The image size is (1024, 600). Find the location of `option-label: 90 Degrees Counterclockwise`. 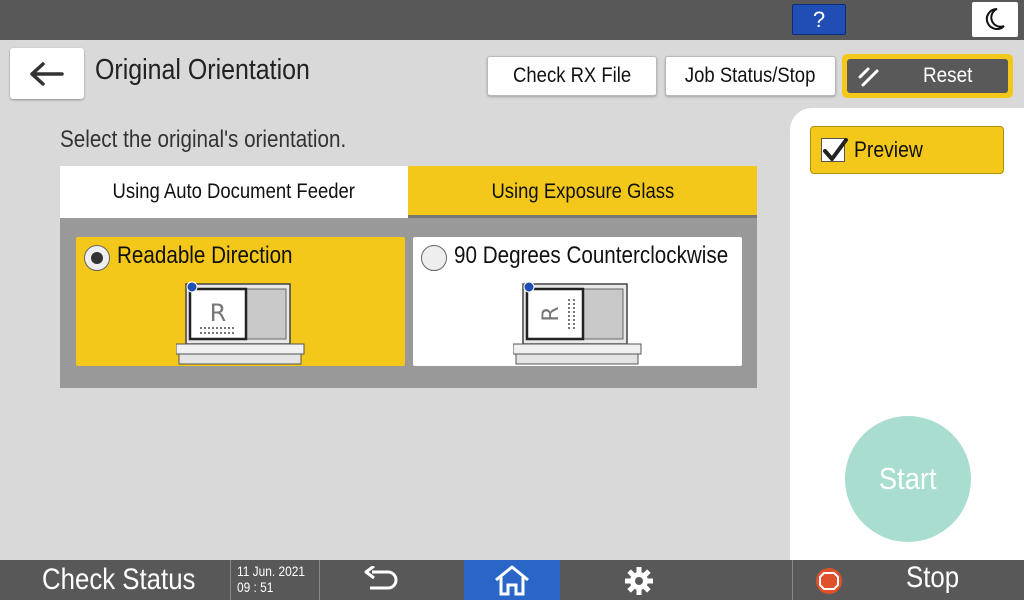

option-label: 90 Degrees Counterclockwise is located at coordinates (591, 255).